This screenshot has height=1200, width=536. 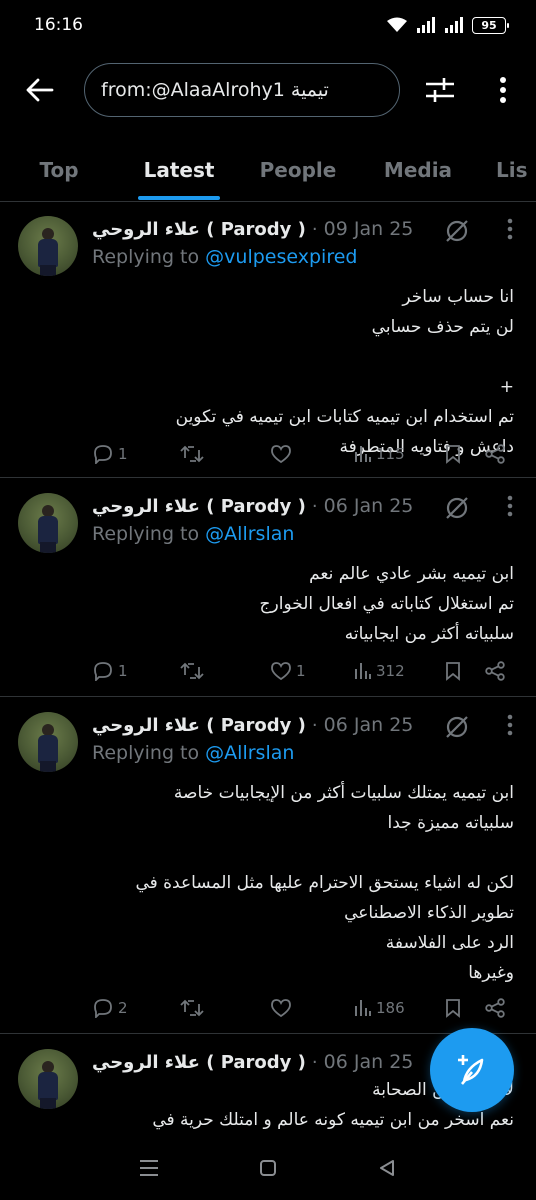 What do you see at coordinates (179, 170) in the screenshot?
I see `tab-latest: Latest` at bounding box center [179, 170].